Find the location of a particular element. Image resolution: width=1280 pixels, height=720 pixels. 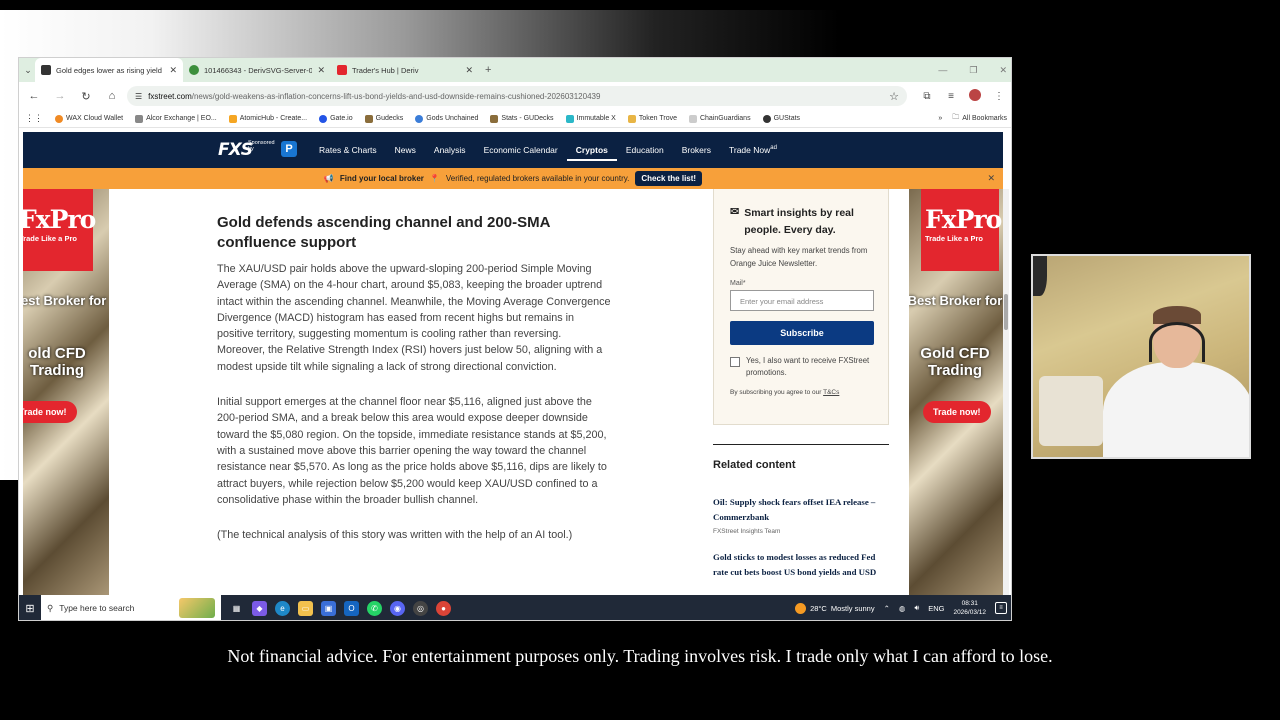

page-scrollbar is located at coordinates (1006, 392).